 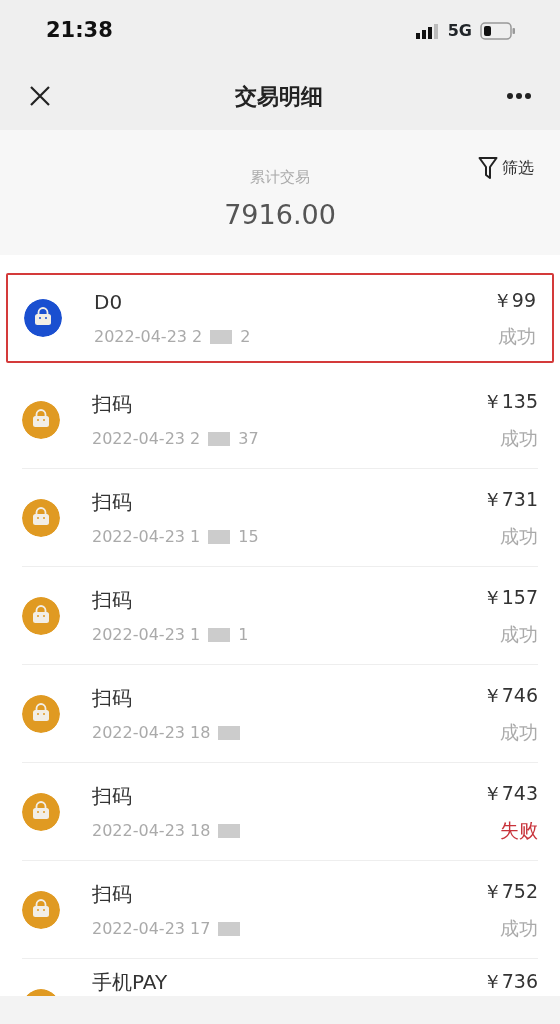 What do you see at coordinates (280, 518) in the screenshot?
I see `transaction-row: 扫码 2022-04-23 1 15 ￥731 成功` at bounding box center [280, 518].